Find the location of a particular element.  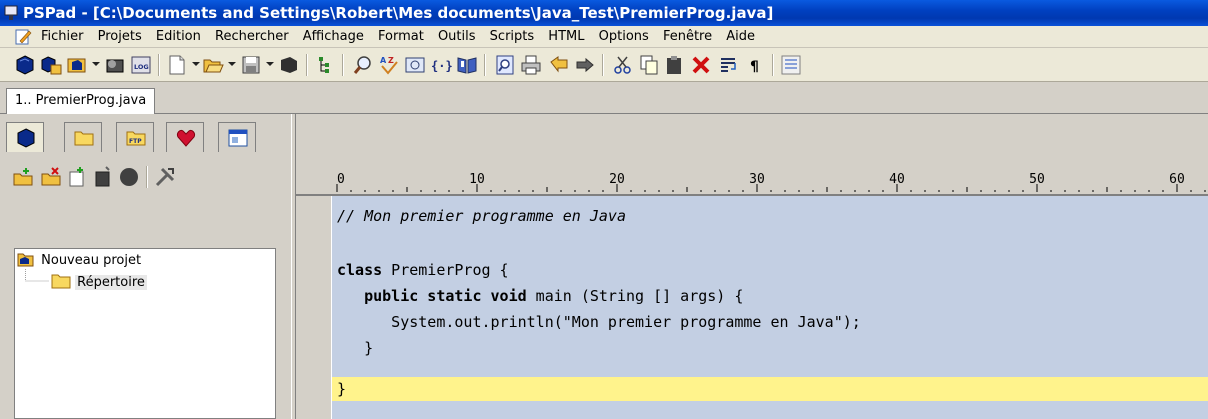

column-ruler: 0 10 20 30 40 50 60 is located at coordinates (752, 182).